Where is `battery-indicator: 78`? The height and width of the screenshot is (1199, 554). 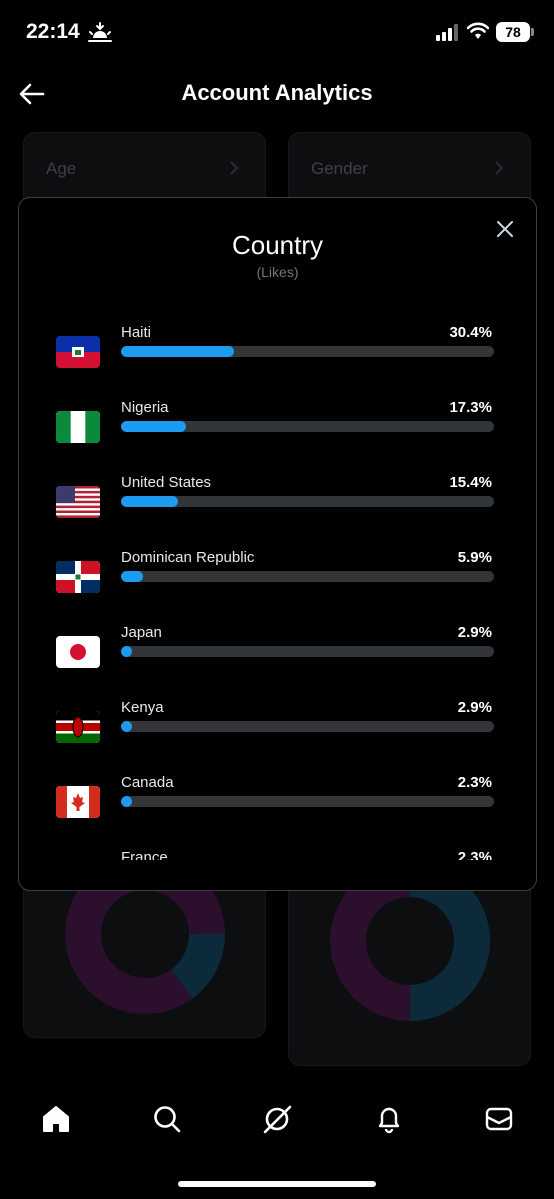 battery-indicator: 78 is located at coordinates (515, 32).